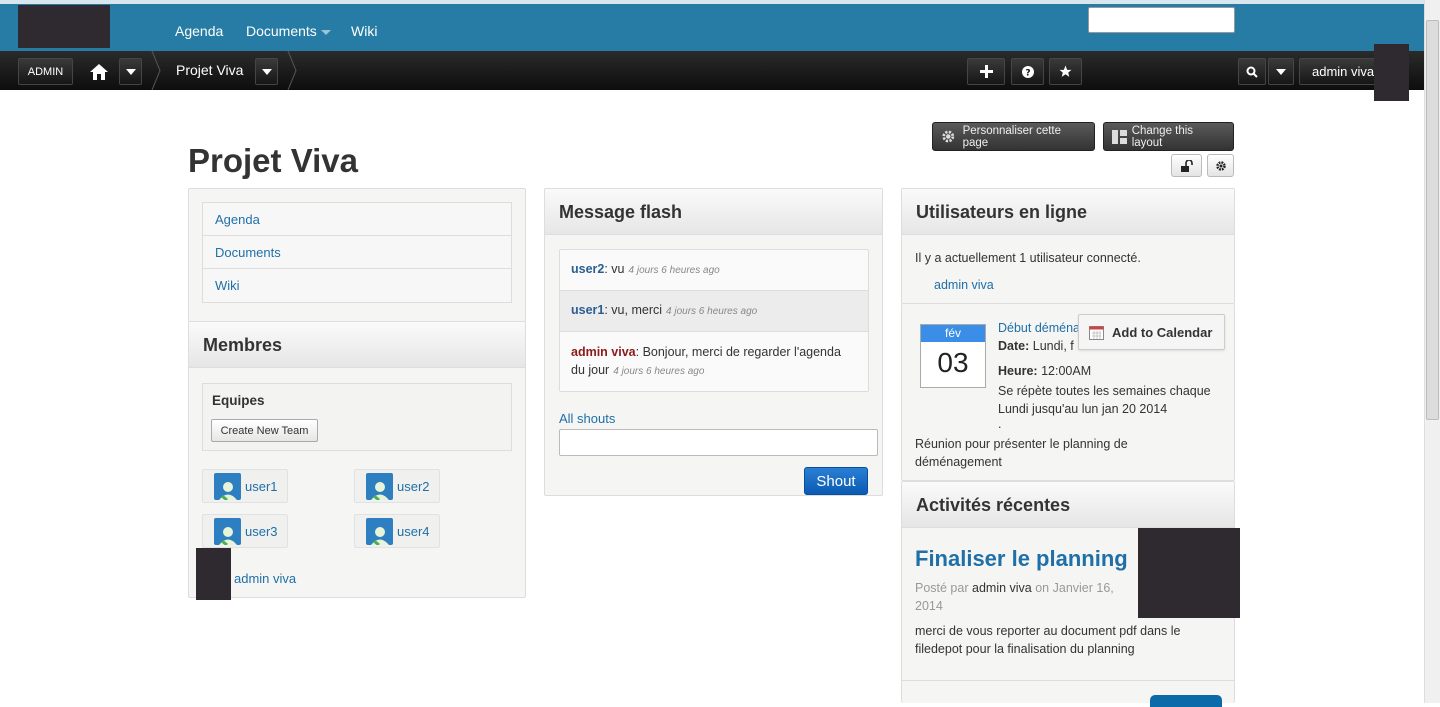 Image resolution: width=1440 pixels, height=707 pixels. What do you see at coordinates (357, 219) in the screenshot?
I see `nav-item-agenda: Agenda` at bounding box center [357, 219].